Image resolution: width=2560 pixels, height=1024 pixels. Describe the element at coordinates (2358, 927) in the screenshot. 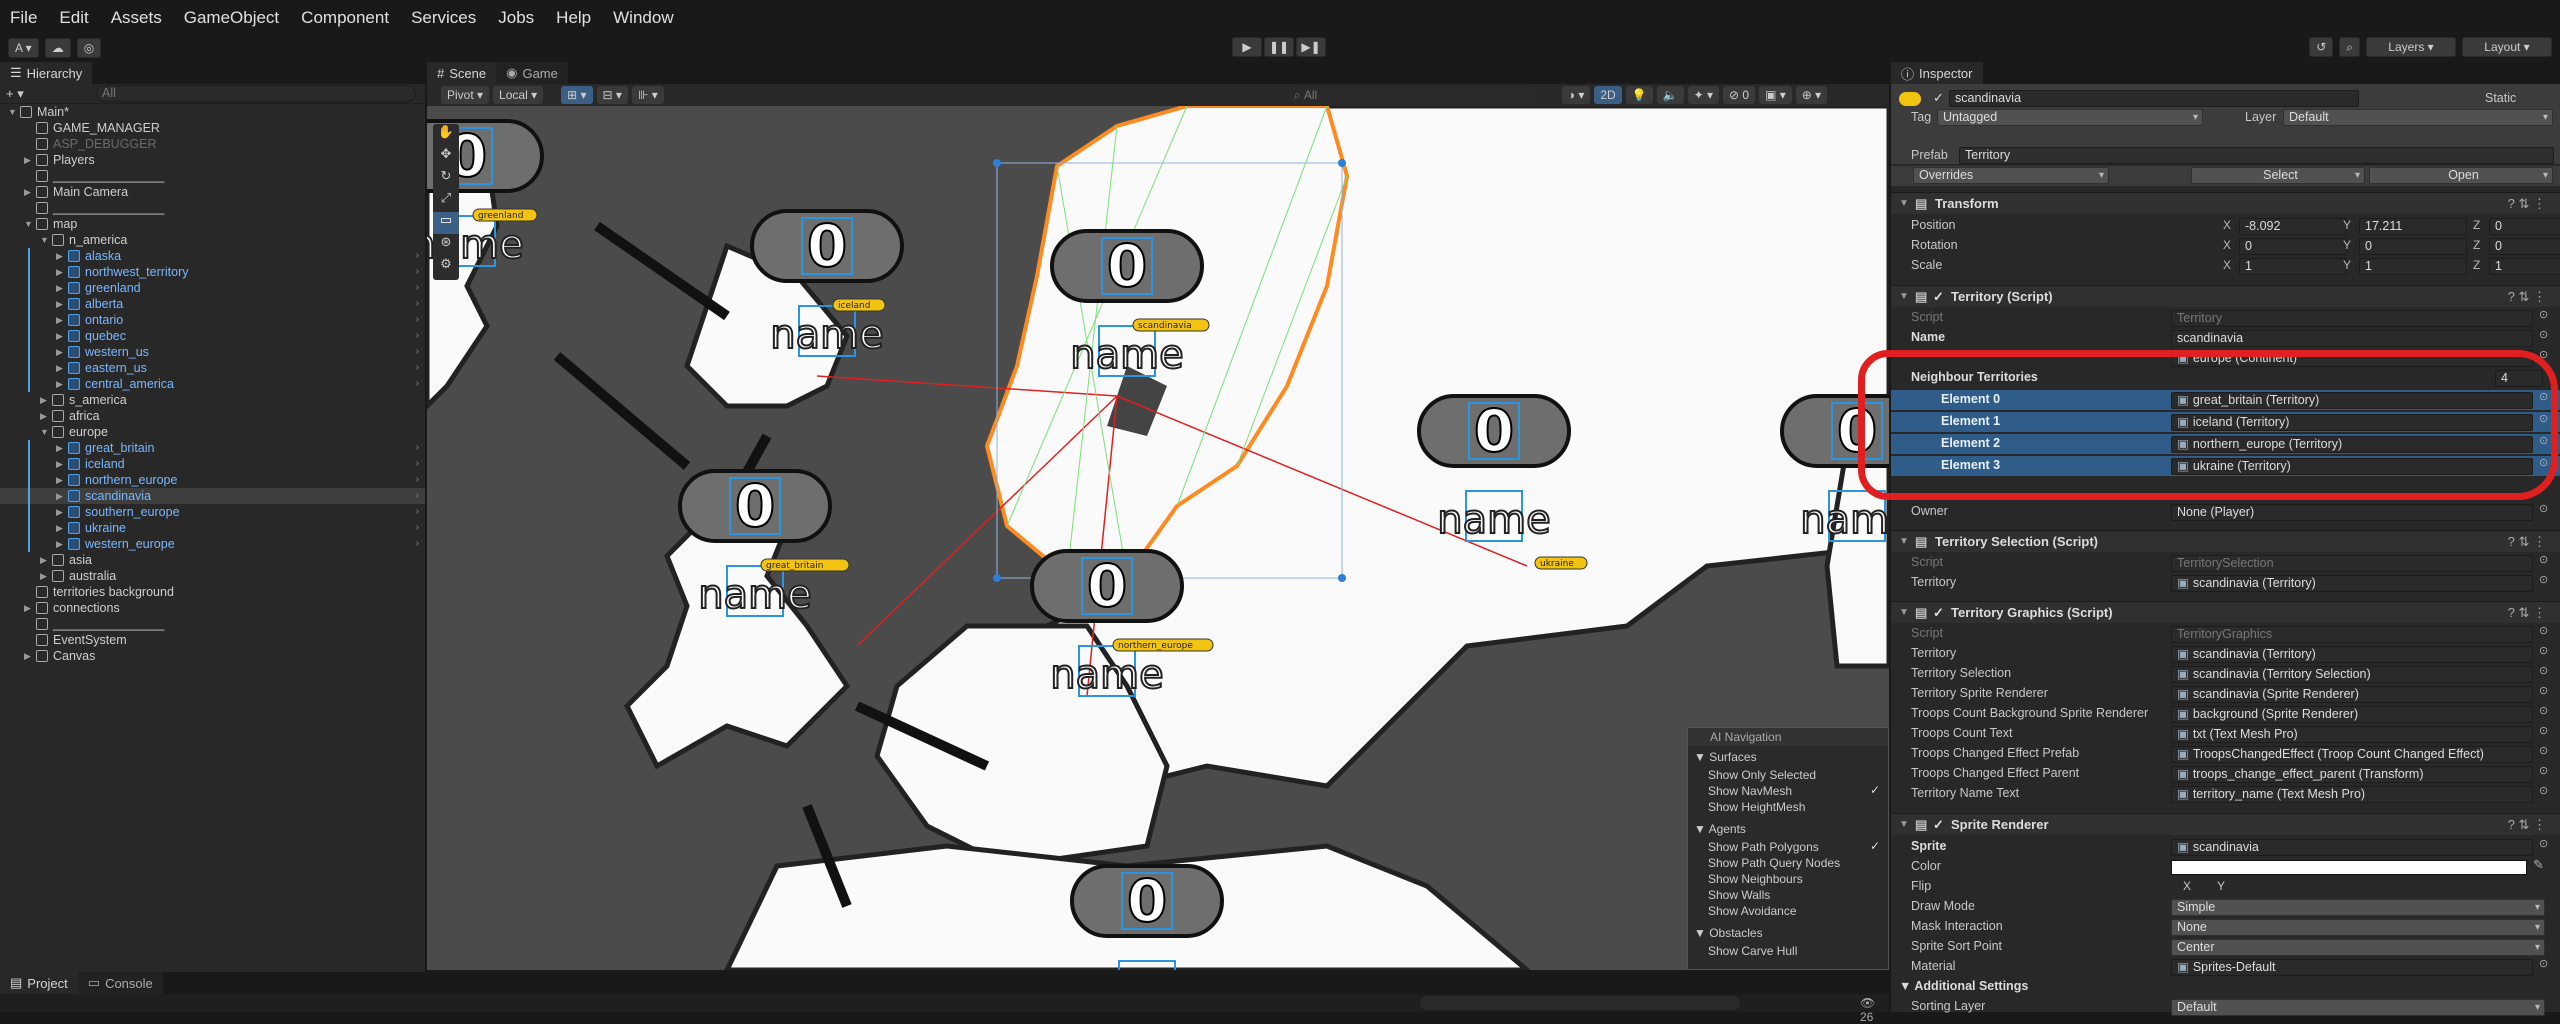

I see `mask-interaction-dropdown: None` at that location.